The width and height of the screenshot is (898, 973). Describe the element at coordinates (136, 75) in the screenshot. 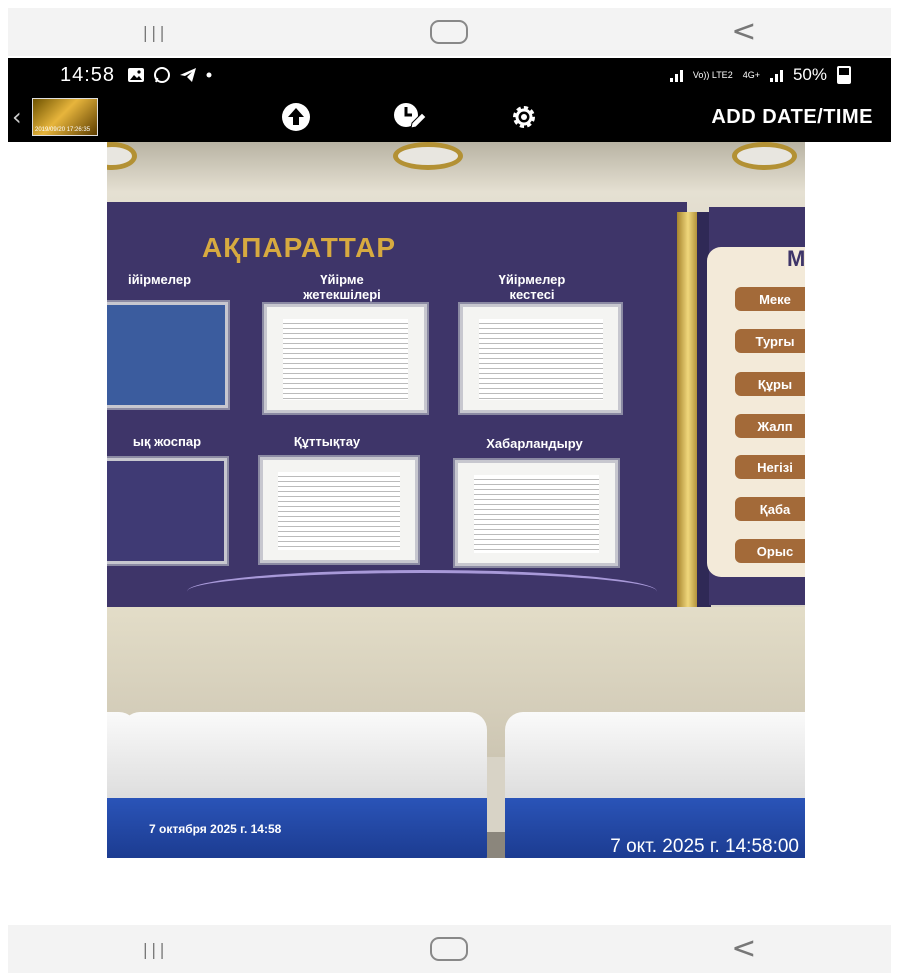

I see `gallery-icon` at that location.